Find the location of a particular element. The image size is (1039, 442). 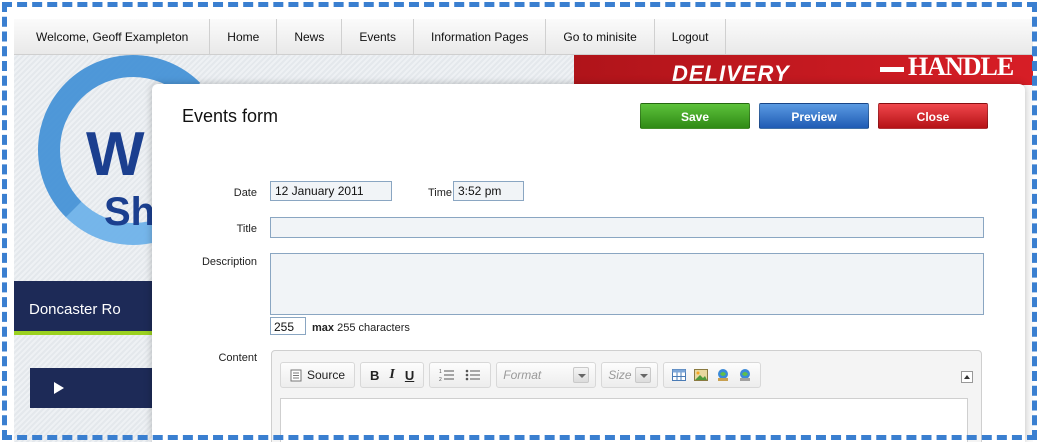

size-placeholder: Size is located at coordinates (620, 375).